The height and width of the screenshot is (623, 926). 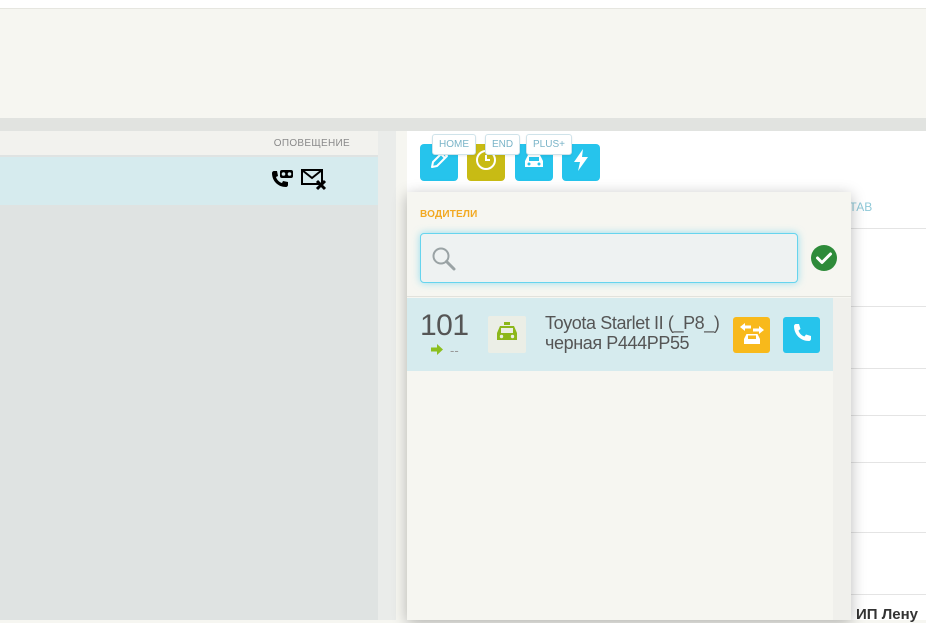 I want to click on call-driver-button, so click(x=801, y=335).